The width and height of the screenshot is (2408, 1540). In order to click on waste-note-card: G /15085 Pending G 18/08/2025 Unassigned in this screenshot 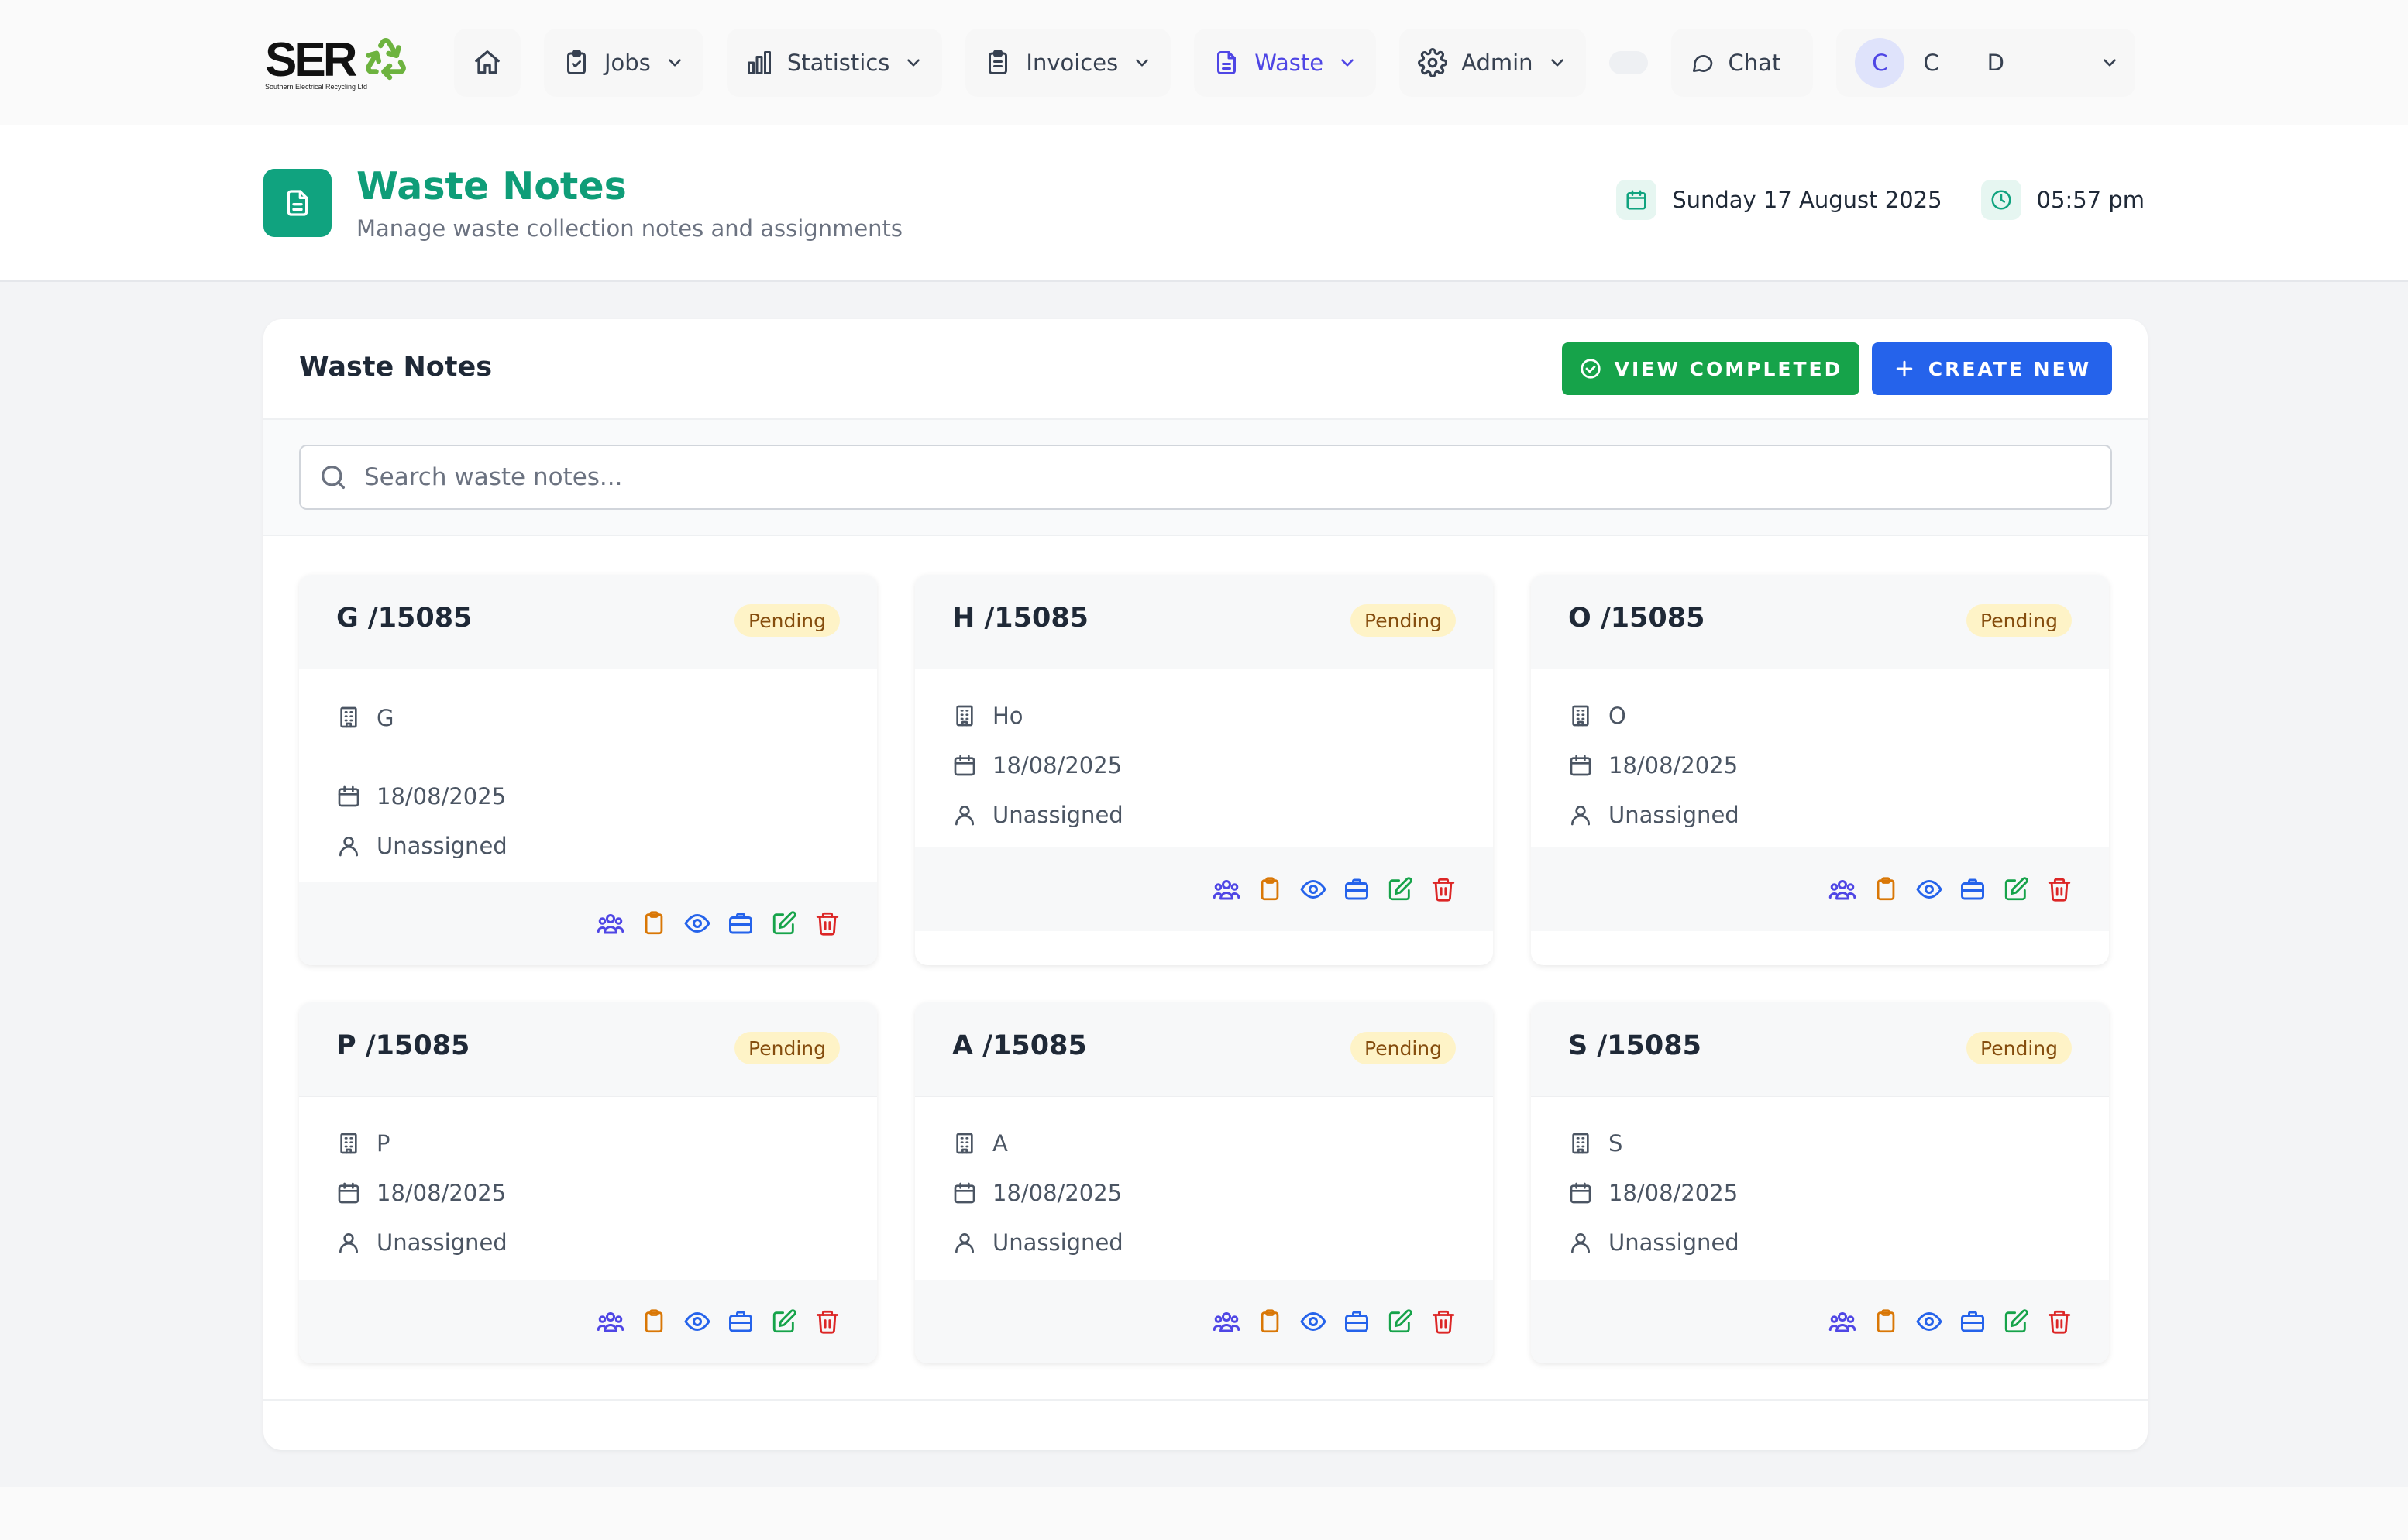, I will do `click(588, 770)`.